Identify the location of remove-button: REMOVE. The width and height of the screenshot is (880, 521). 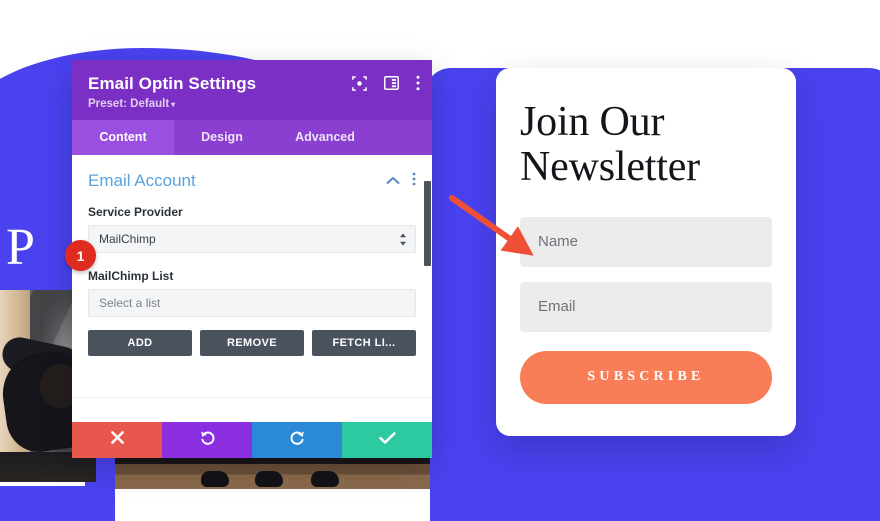
(252, 343).